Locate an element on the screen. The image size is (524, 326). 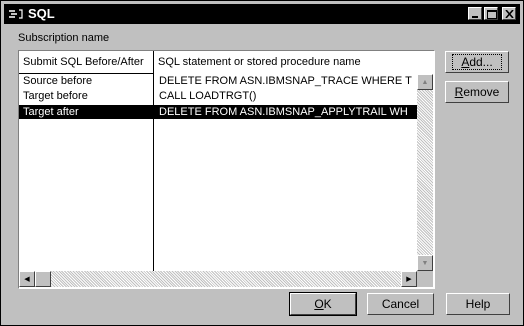
scroll-right-arrow-icon: ▶ is located at coordinates (409, 279).